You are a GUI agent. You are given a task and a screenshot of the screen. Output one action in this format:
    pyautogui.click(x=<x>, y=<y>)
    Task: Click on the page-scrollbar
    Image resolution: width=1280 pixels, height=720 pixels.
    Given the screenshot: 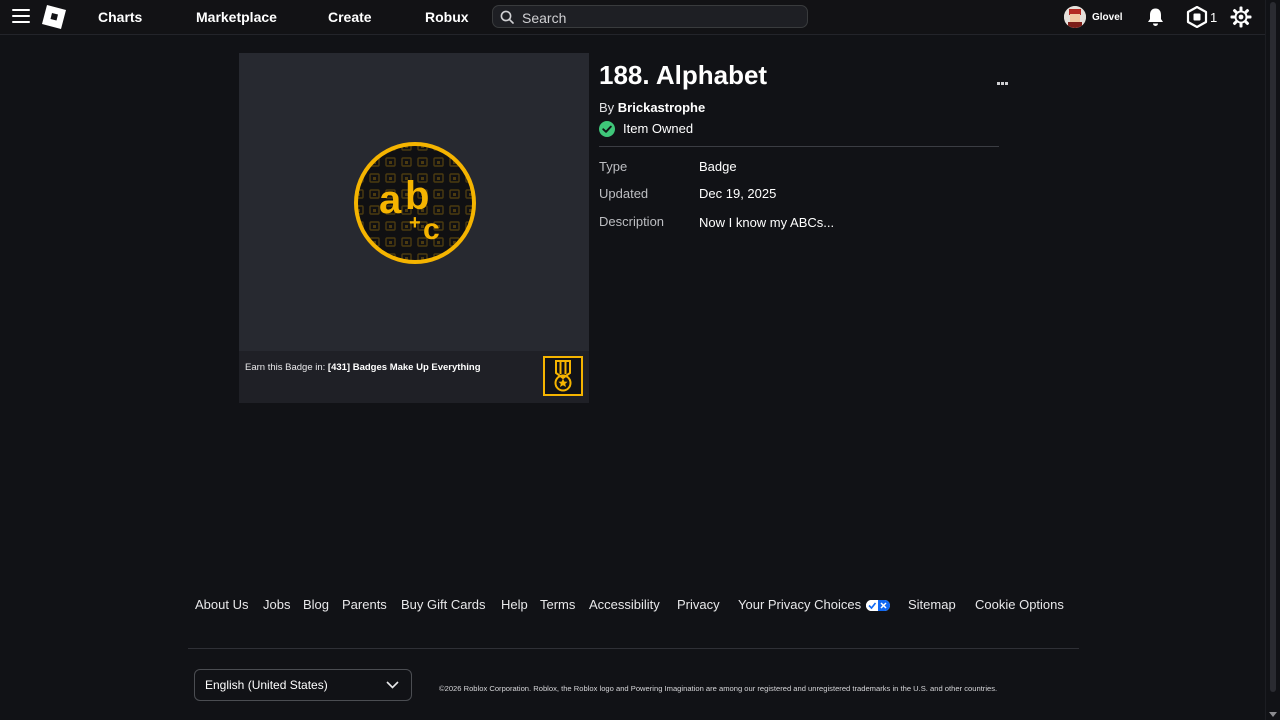 What is the action you would take?
    pyautogui.click(x=1272, y=360)
    